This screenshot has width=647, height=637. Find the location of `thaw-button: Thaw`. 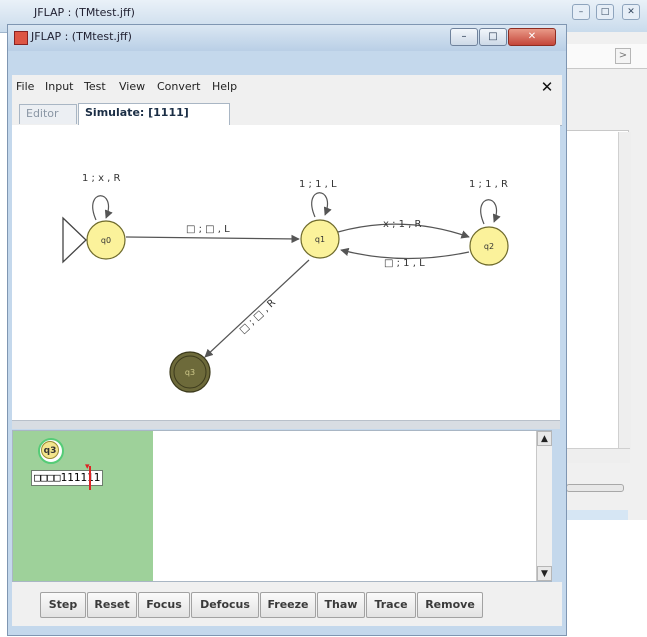

thaw-button: Thaw is located at coordinates (341, 605).